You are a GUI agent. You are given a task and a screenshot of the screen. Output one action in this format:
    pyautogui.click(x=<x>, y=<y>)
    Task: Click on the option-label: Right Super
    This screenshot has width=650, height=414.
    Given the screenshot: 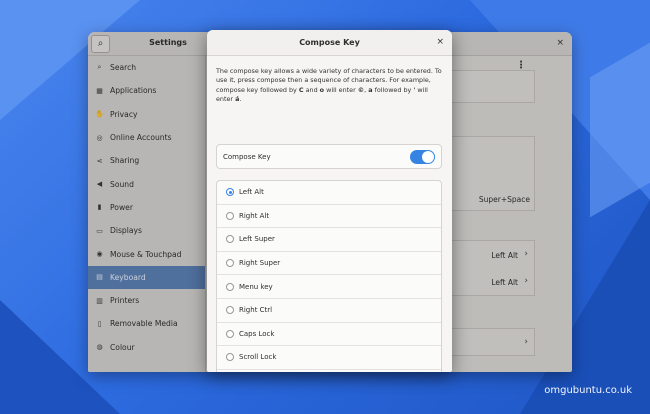 What is the action you would take?
    pyautogui.click(x=260, y=263)
    